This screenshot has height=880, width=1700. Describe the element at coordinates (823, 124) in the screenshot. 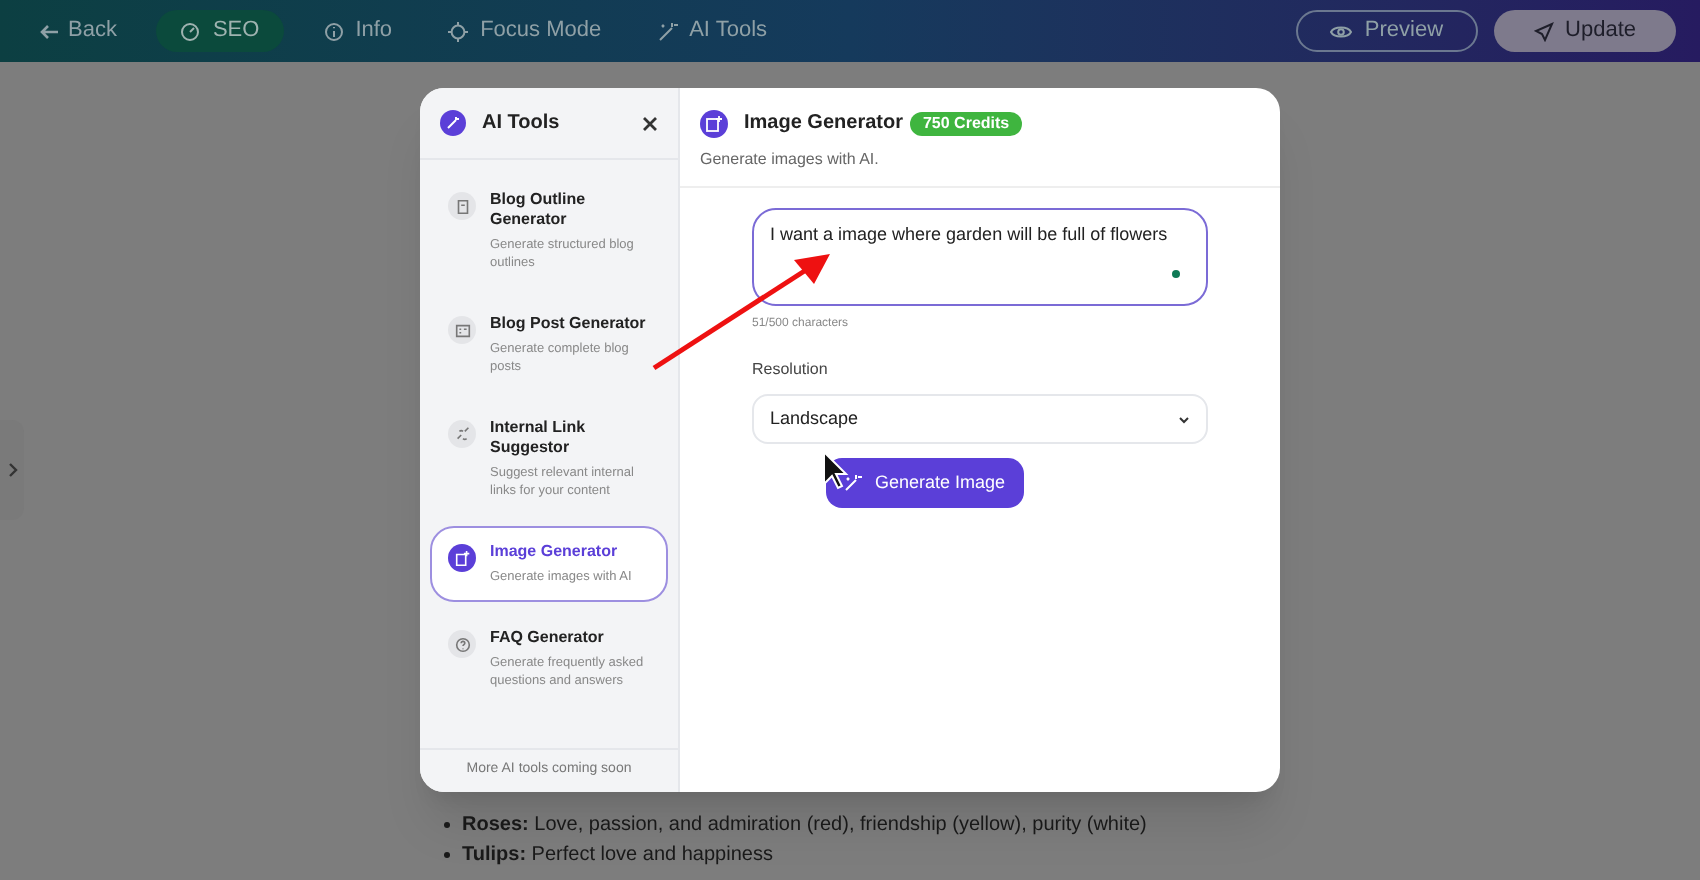

I see `panel-title: Image Generator` at that location.